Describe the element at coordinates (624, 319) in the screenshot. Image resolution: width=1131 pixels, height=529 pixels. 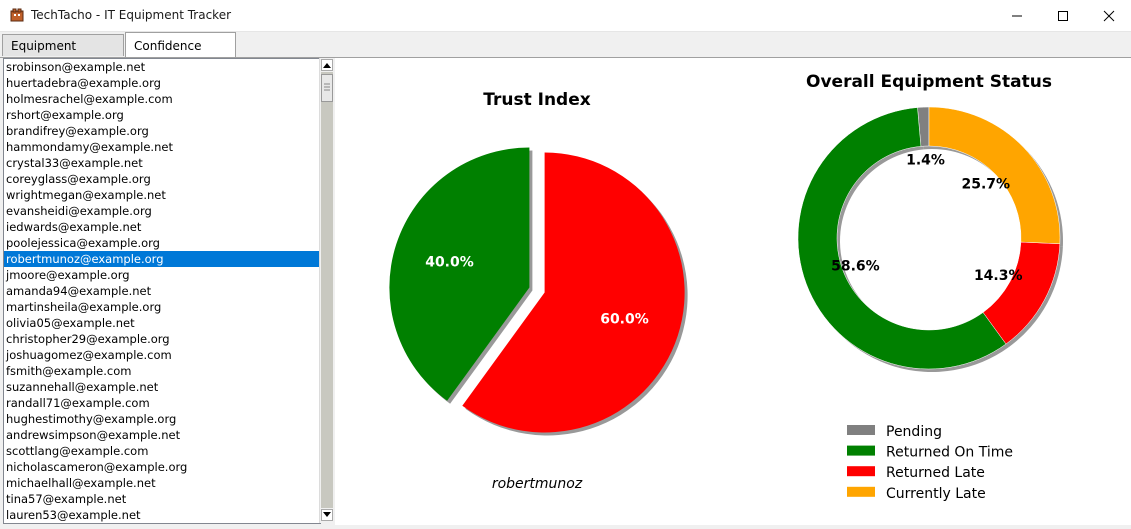
I see `trust-slice-label: 60.0%` at that location.